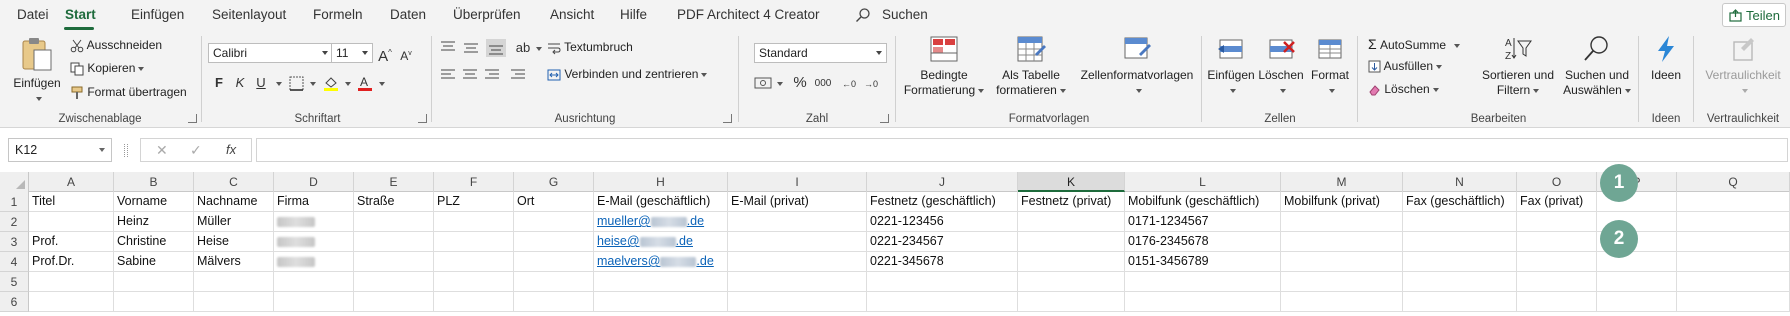 The image size is (1790, 316). I want to click on cell-g1: Ort, so click(554, 202).